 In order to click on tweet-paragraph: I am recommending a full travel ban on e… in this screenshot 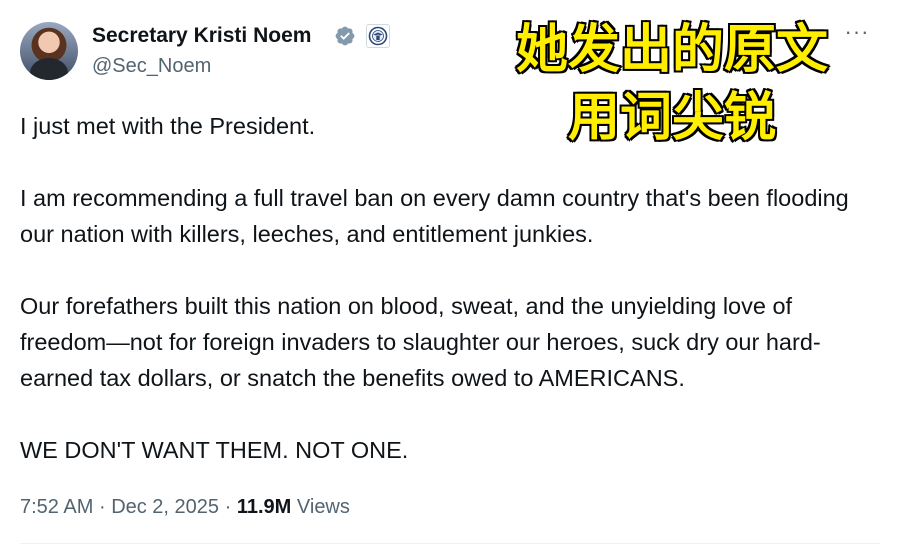, I will do `click(434, 216)`.